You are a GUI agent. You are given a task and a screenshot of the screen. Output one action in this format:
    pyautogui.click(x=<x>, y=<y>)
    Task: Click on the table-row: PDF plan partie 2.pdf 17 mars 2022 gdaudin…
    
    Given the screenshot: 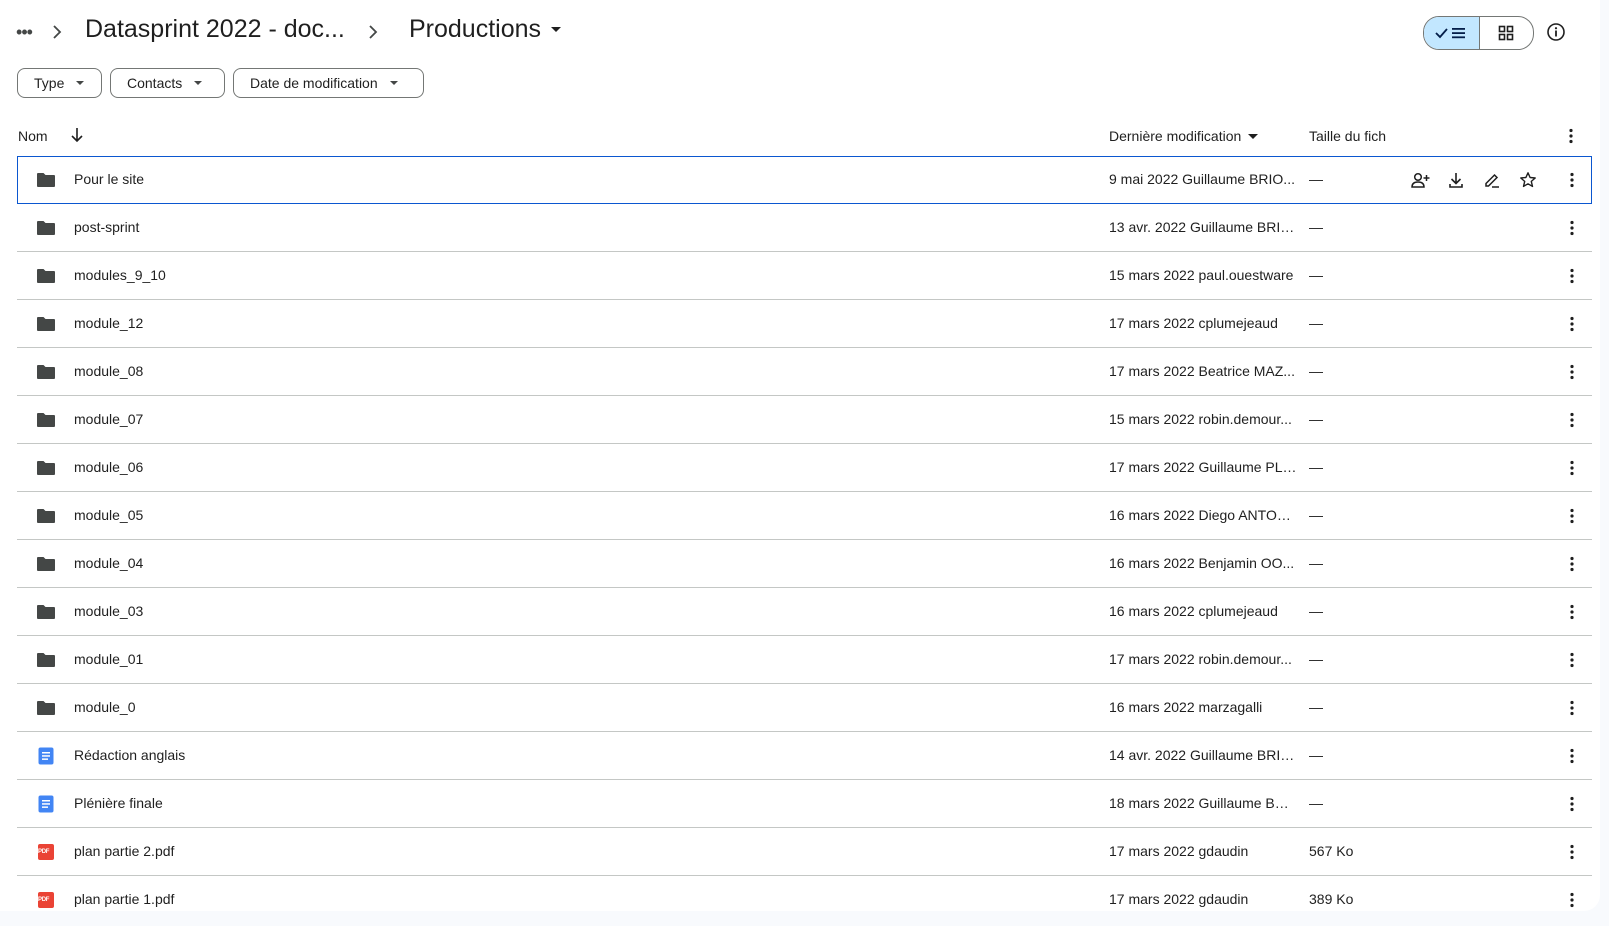 What is the action you would take?
    pyautogui.click(x=804, y=852)
    